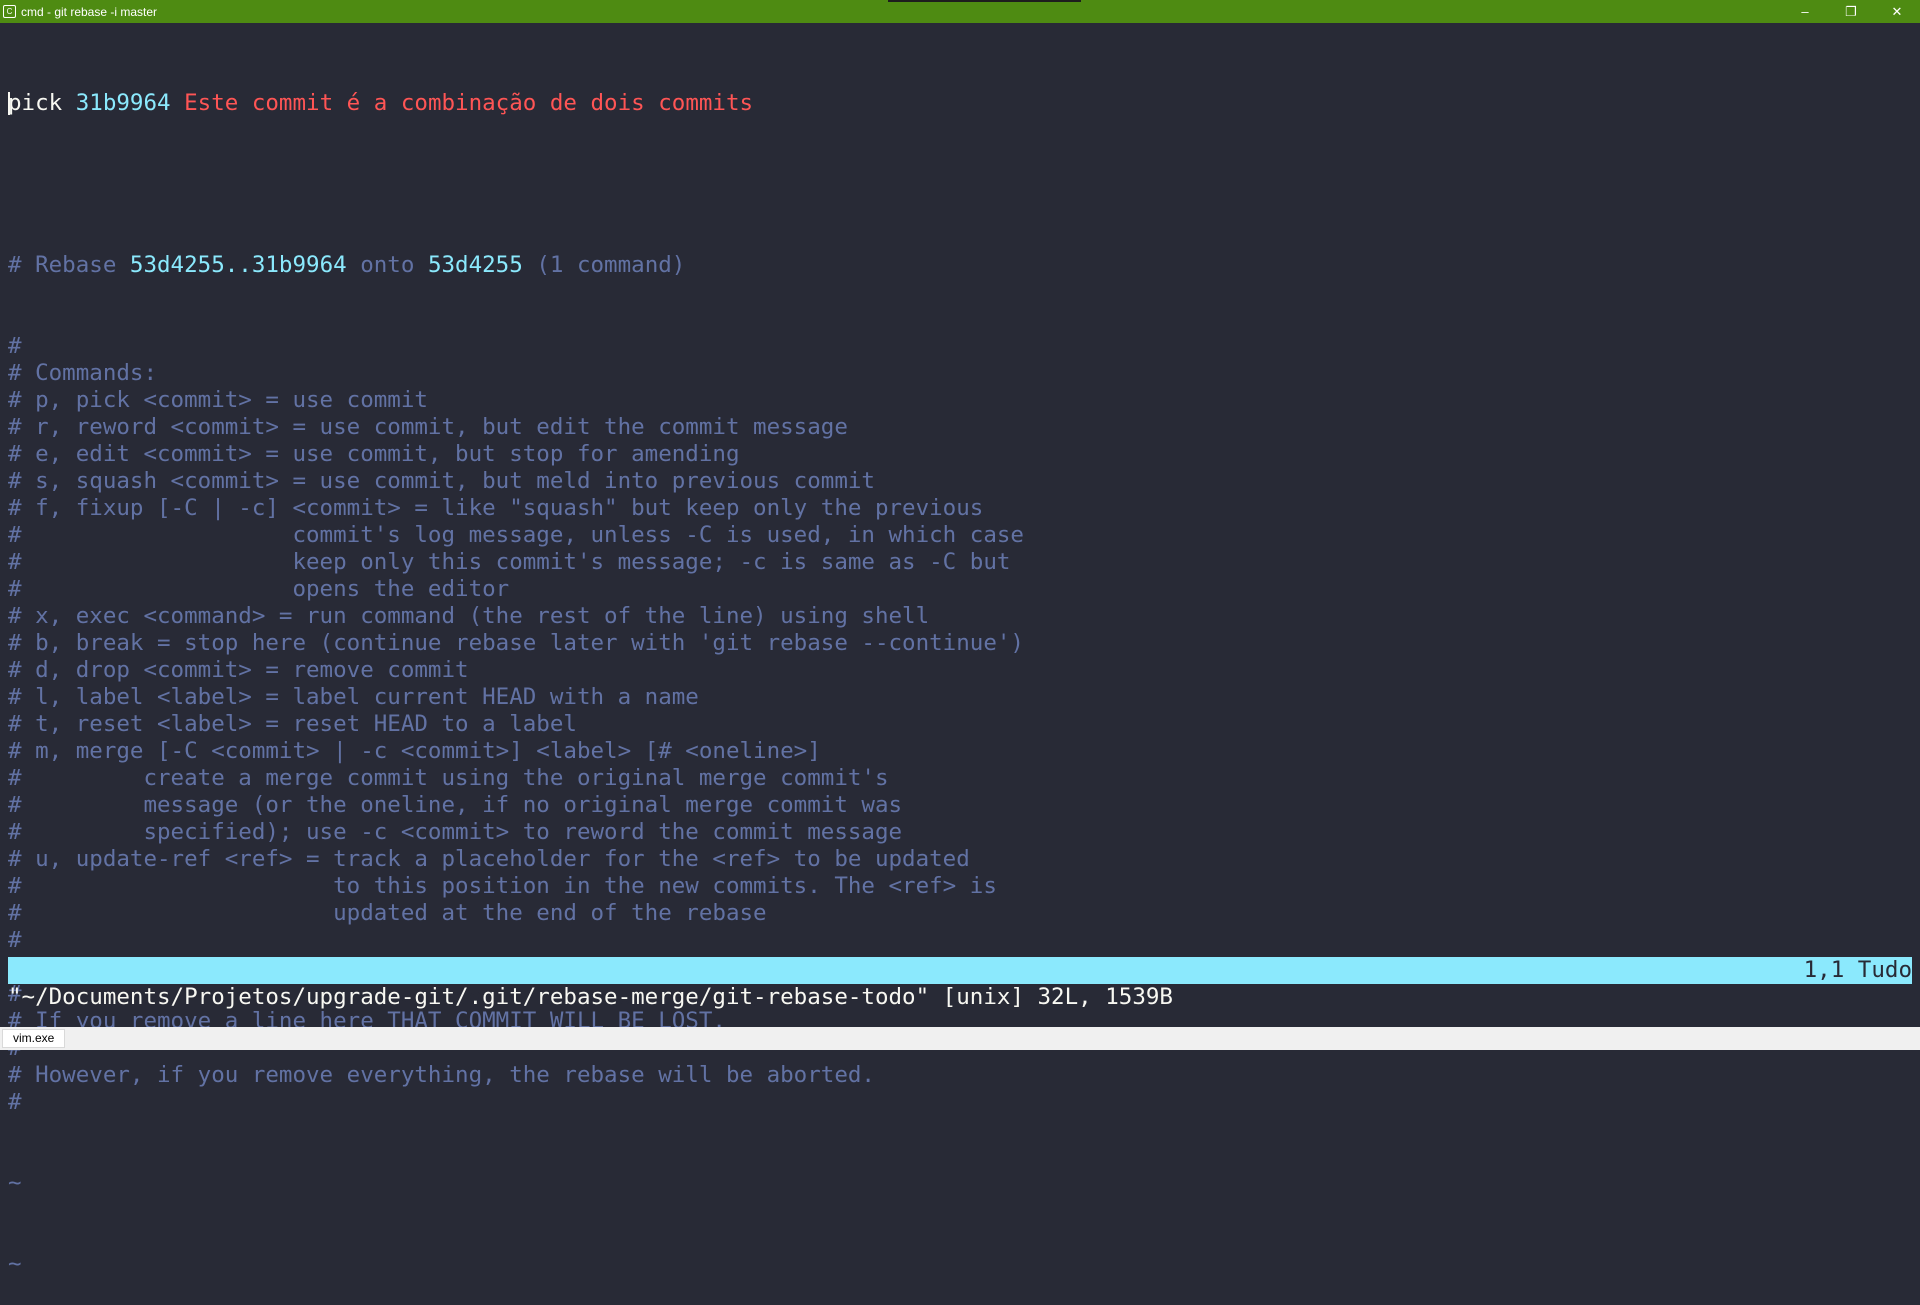  I want to click on rebase-prefix: # Rebase, so click(69, 265).